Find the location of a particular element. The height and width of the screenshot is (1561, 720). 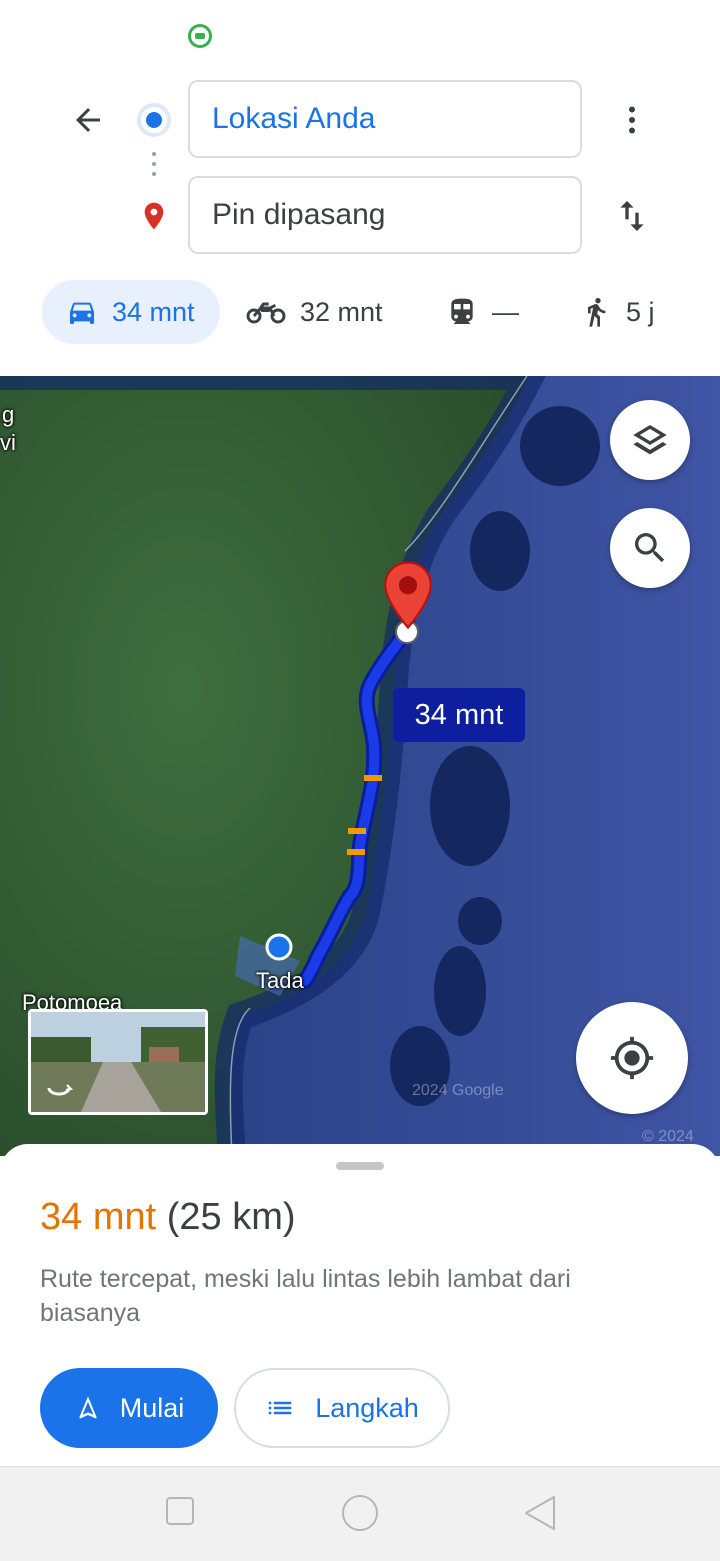

steps-label: Langkah is located at coordinates (367, 1407).